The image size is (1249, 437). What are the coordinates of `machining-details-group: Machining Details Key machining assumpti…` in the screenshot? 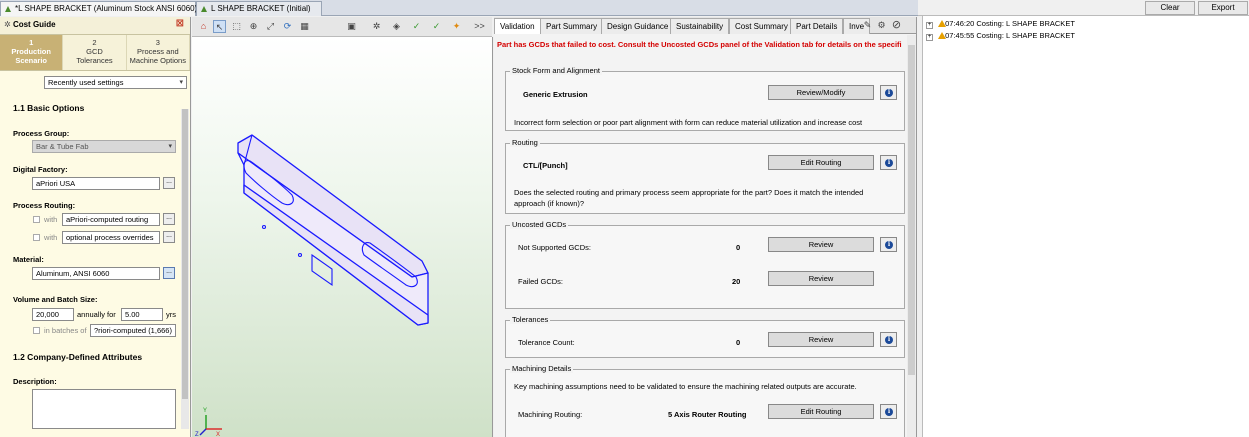 It's located at (705, 400).